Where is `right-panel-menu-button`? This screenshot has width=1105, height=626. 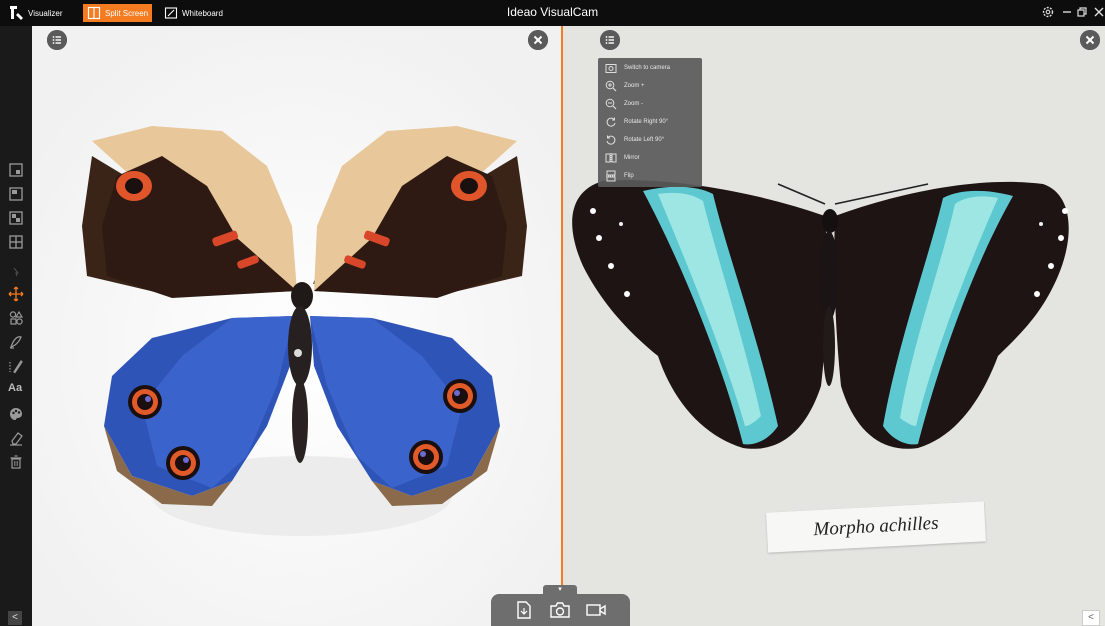
right-panel-menu-button is located at coordinates (610, 40).